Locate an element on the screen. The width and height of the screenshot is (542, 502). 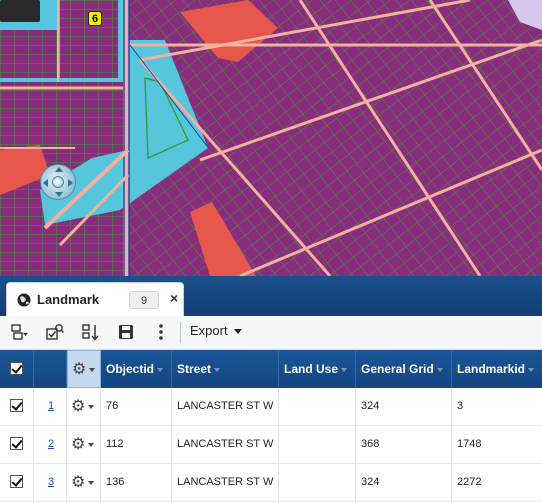
row-link-cell: 3 is located at coordinates (50, 482).